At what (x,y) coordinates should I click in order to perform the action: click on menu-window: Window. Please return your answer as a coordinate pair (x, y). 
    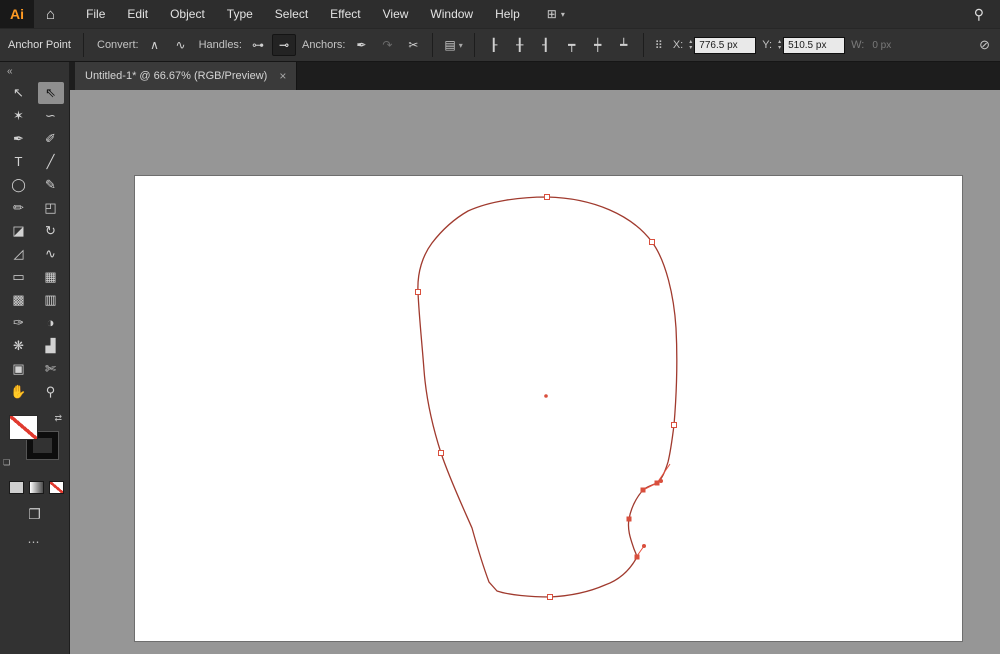
    Looking at the image, I should click on (451, 14).